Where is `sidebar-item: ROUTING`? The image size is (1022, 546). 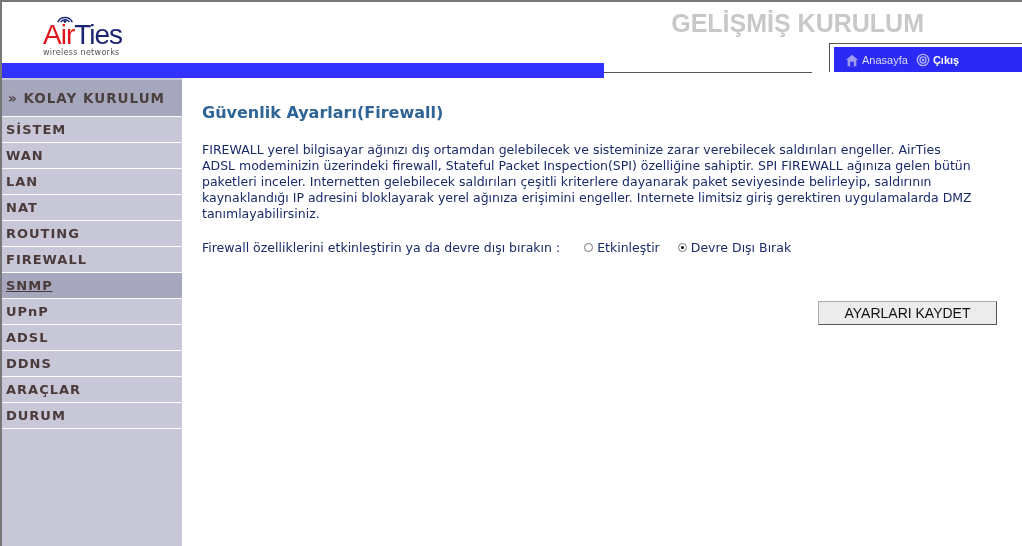
sidebar-item: ROUTING is located at coordinates (92, 234).